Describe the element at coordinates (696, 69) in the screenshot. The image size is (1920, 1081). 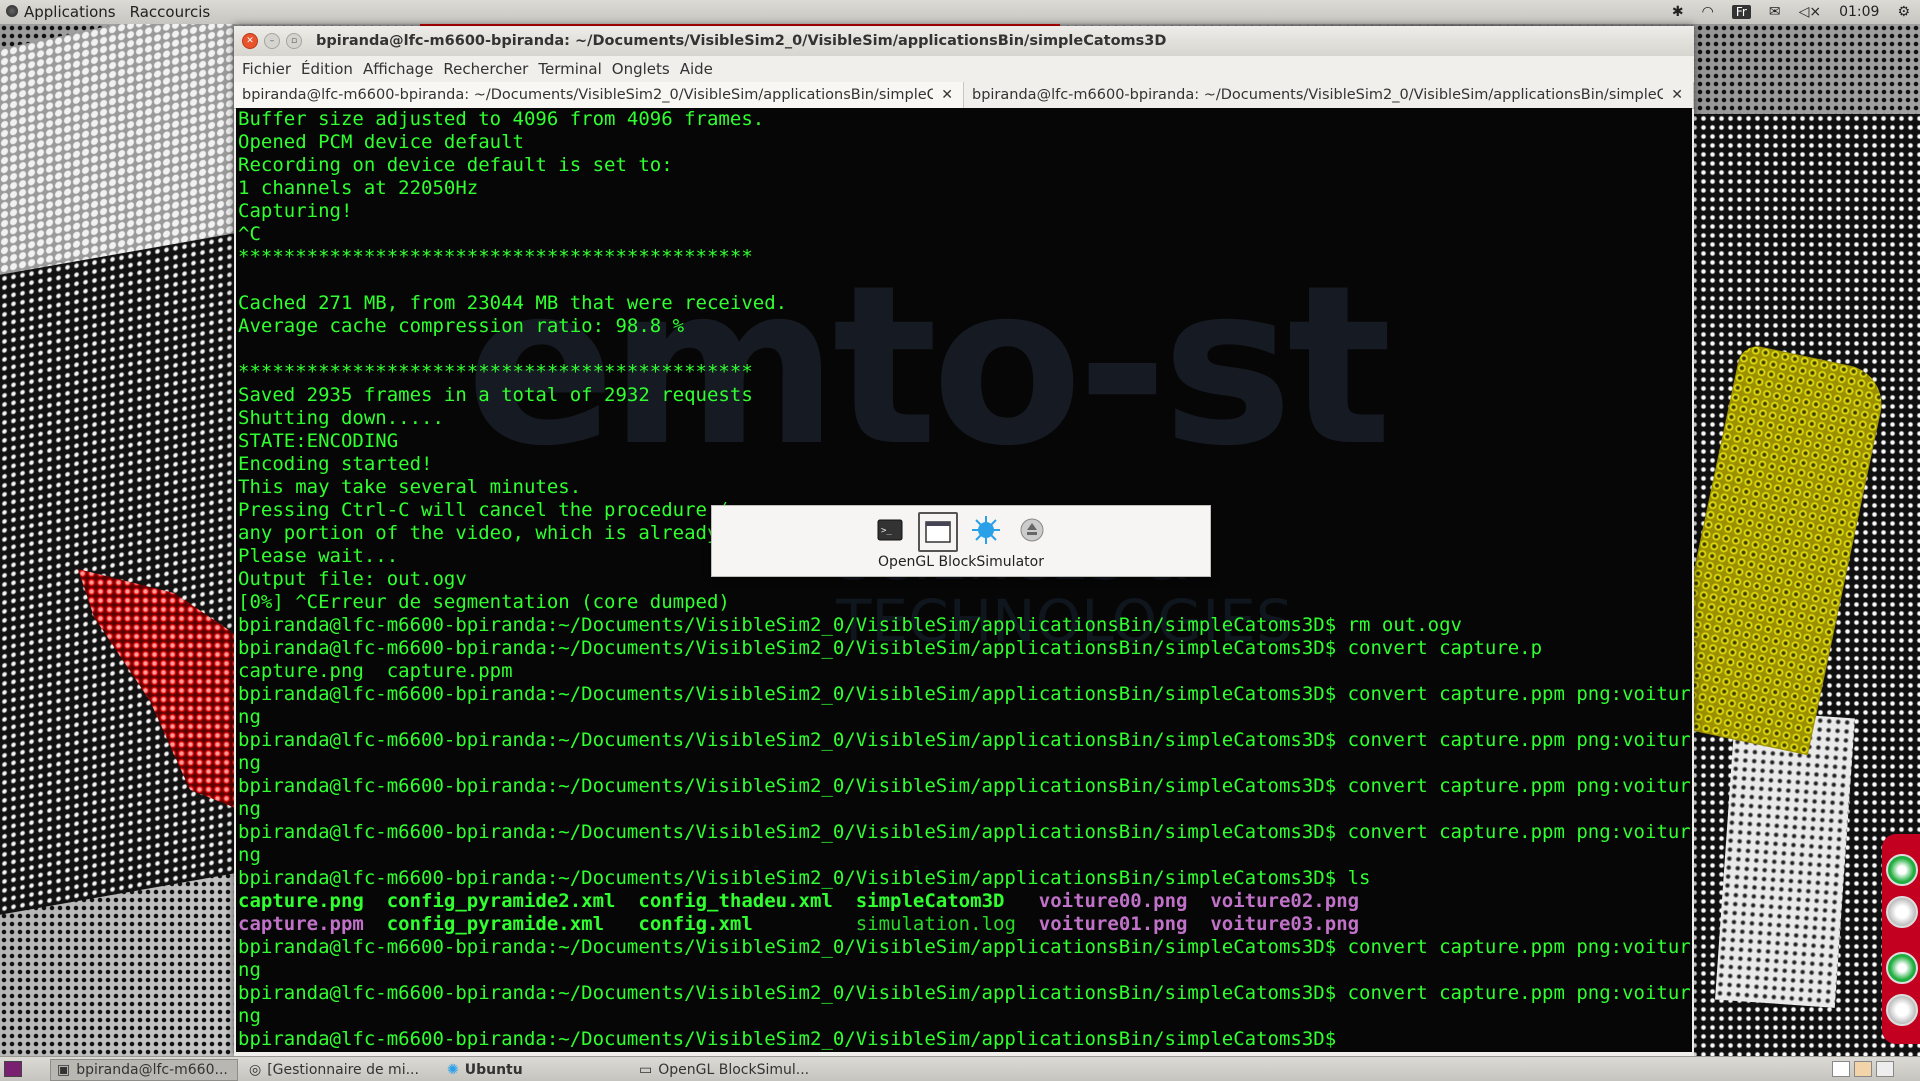
I see `menu-aide: Aide` at that location.